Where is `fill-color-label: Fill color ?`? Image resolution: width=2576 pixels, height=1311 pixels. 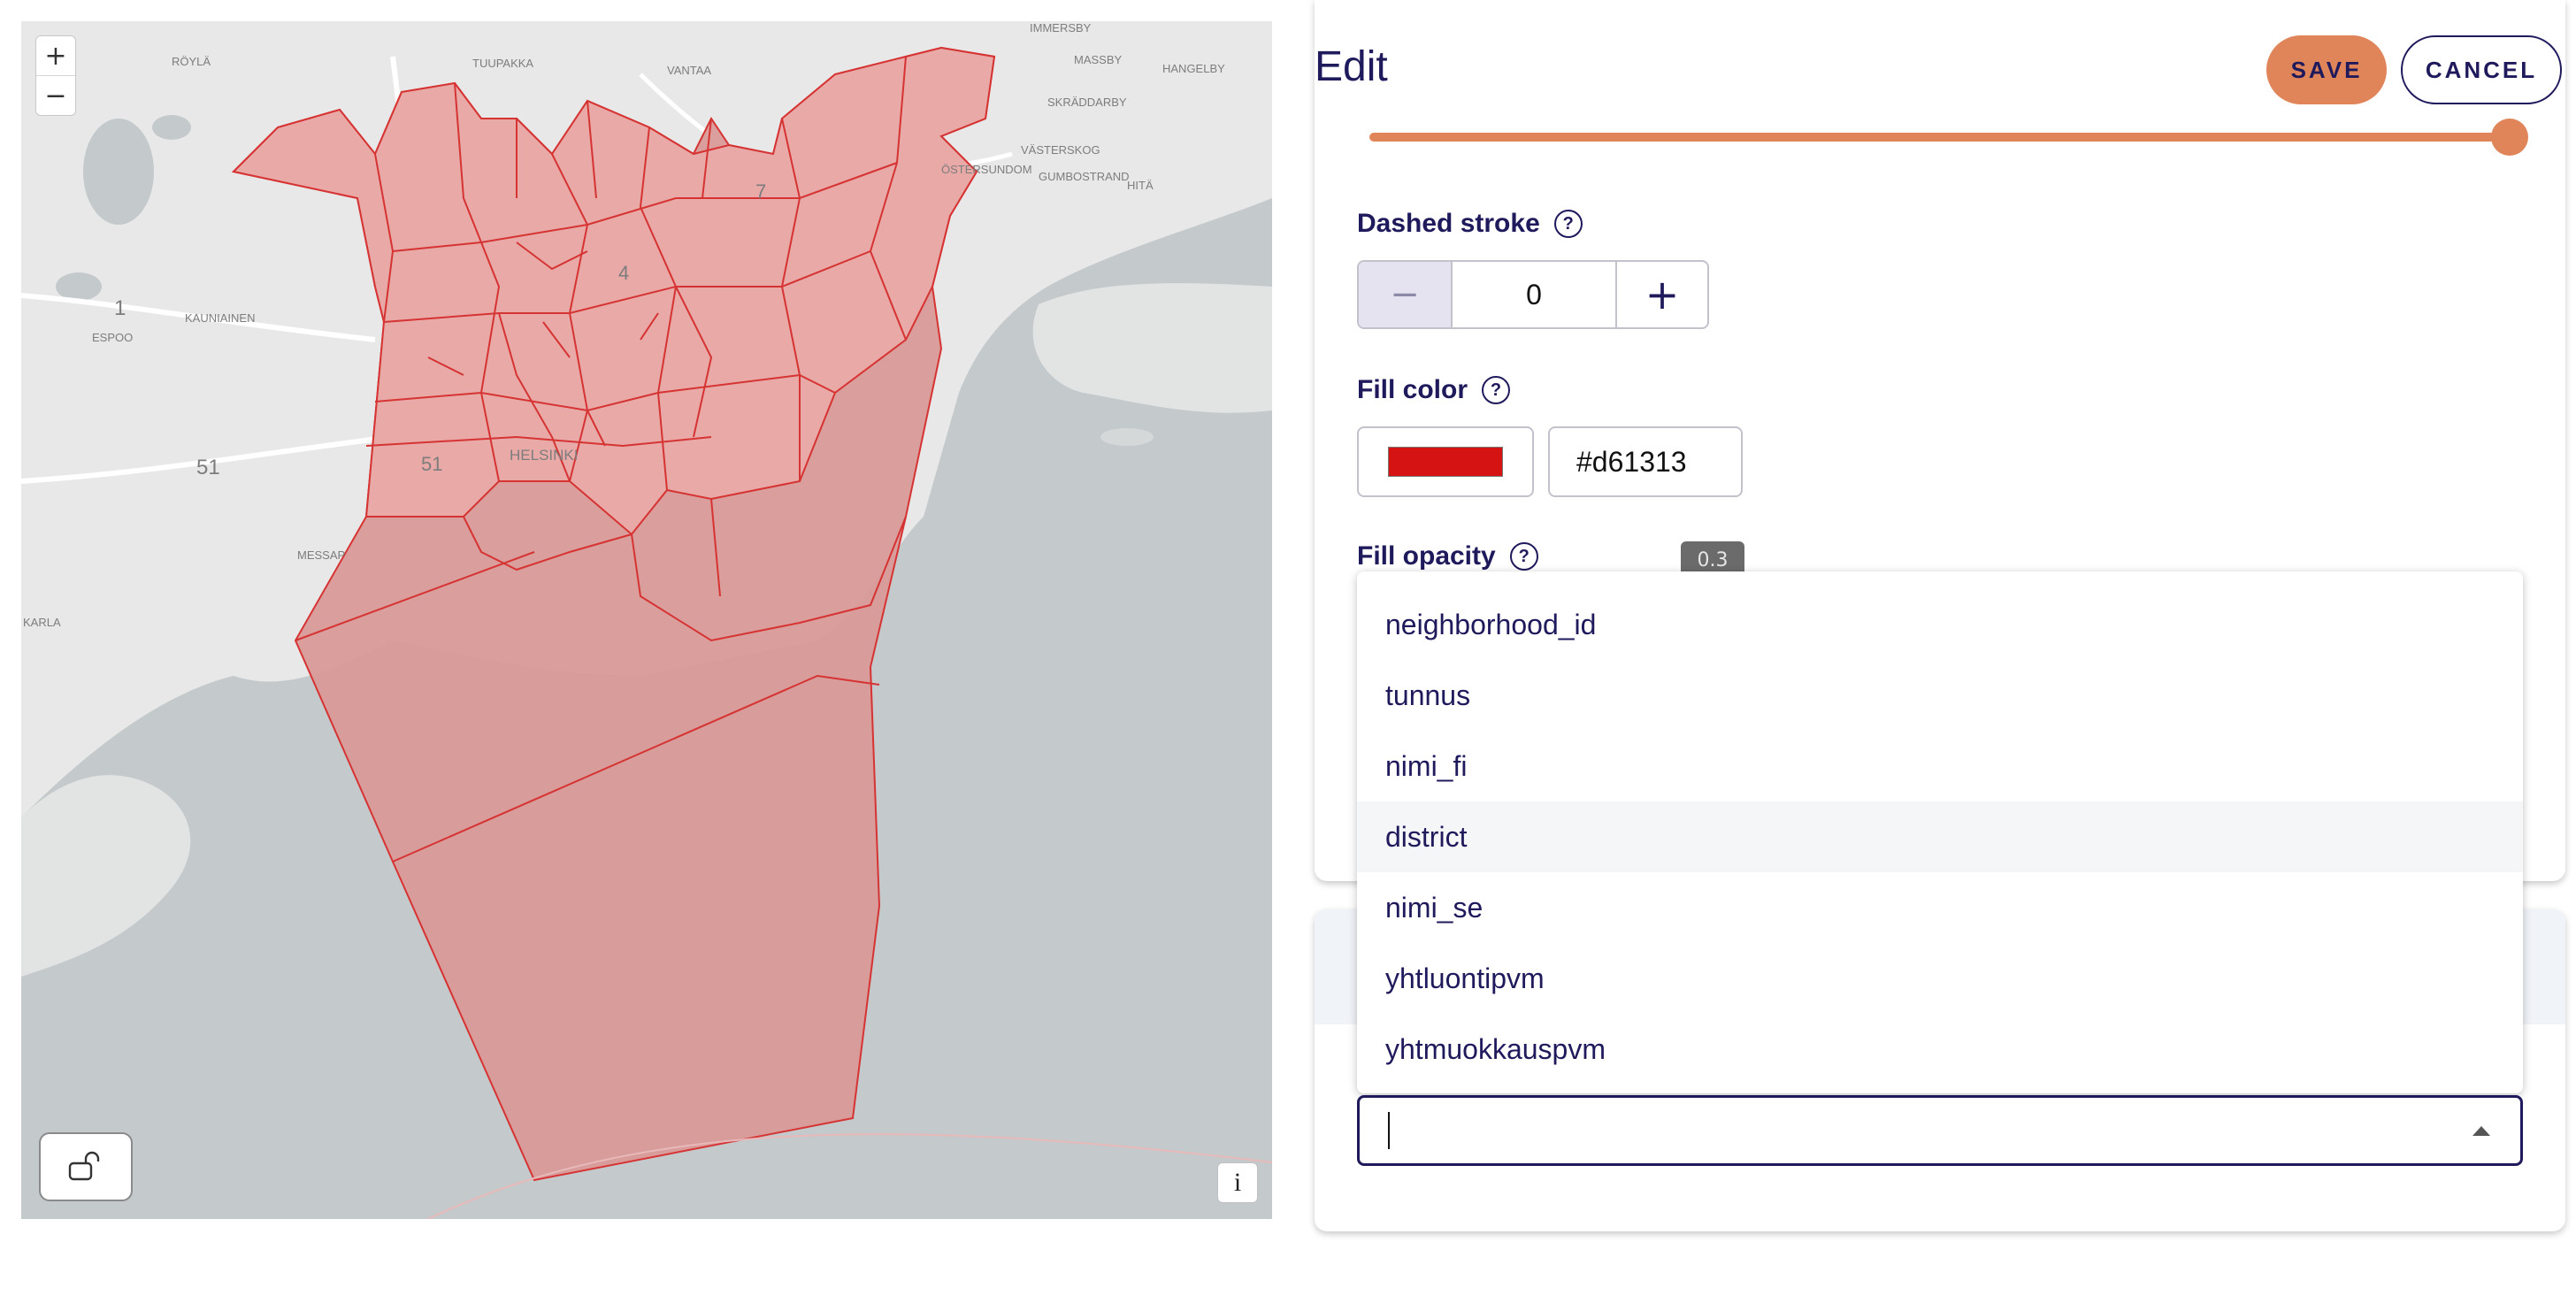 fill-color-label: Fill color ? is located at coordinates (1434, 390).